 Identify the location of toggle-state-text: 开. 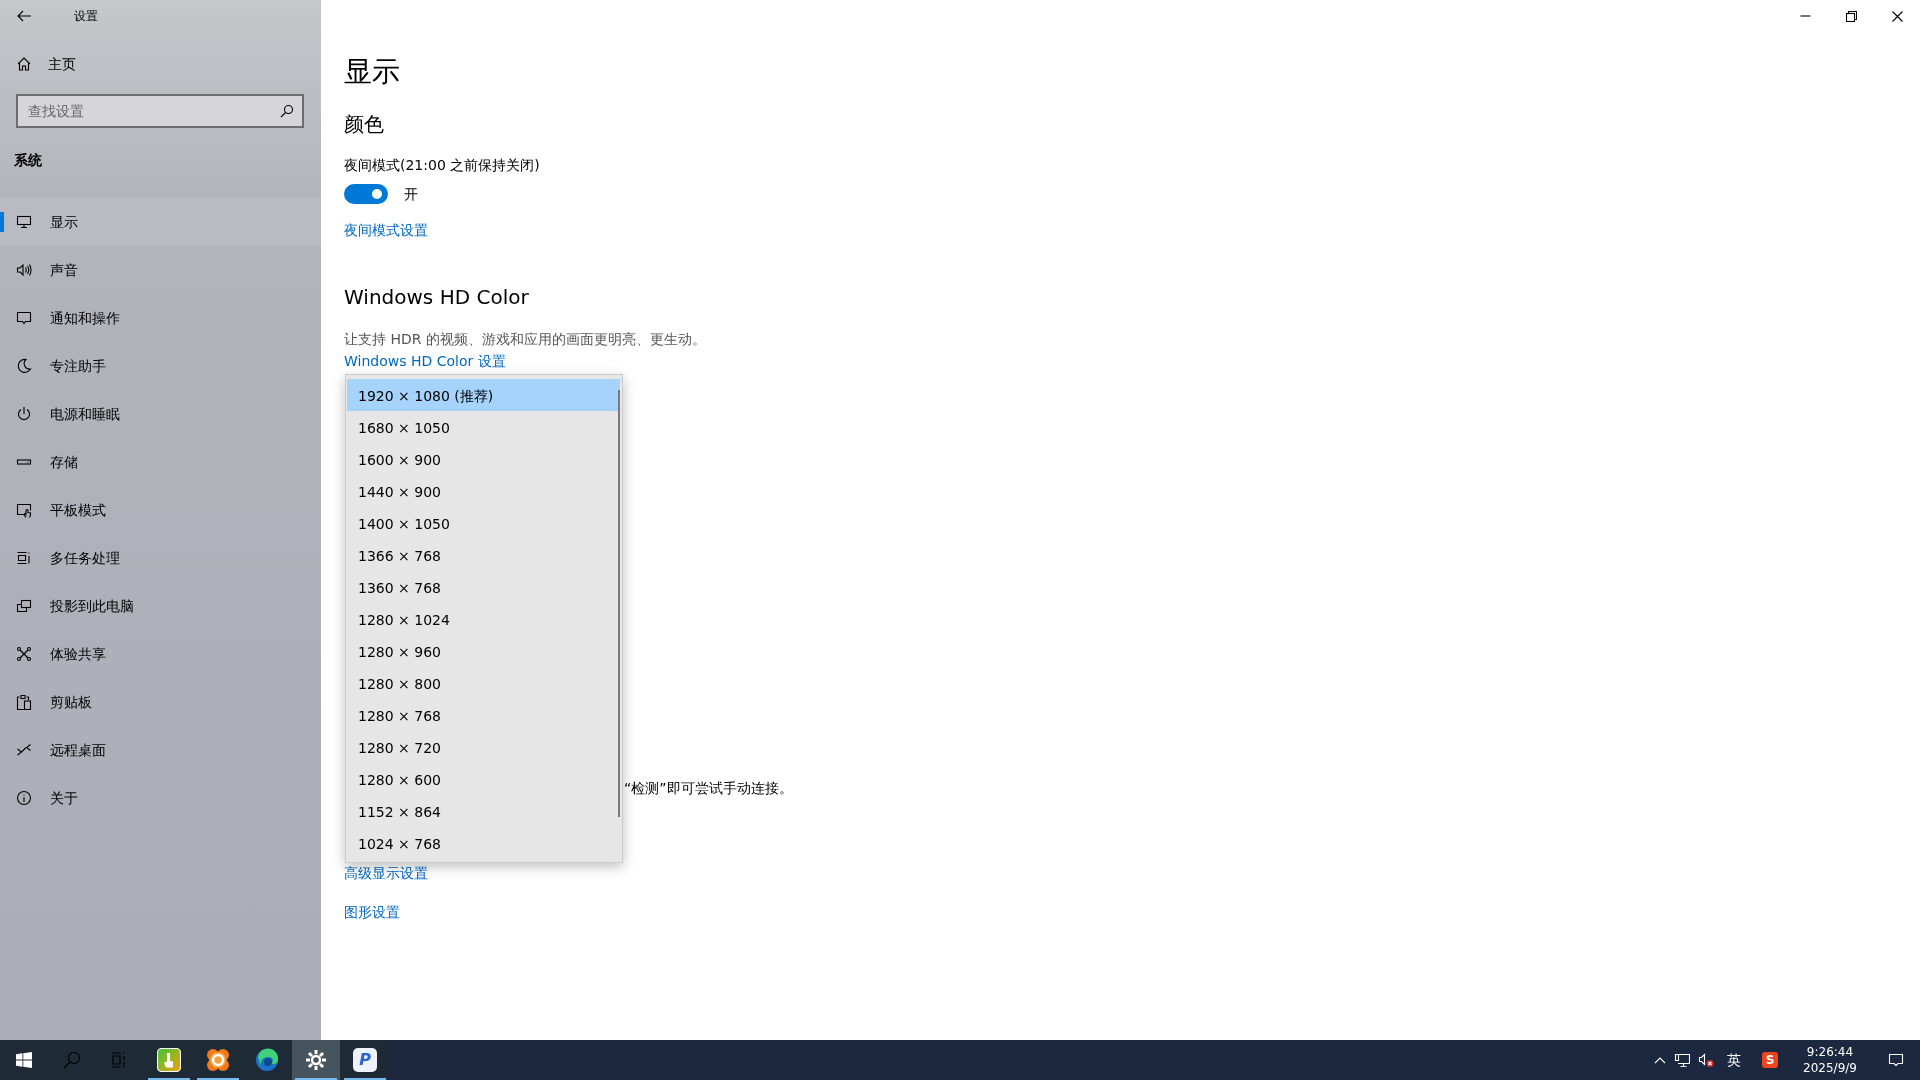
(411, 194).